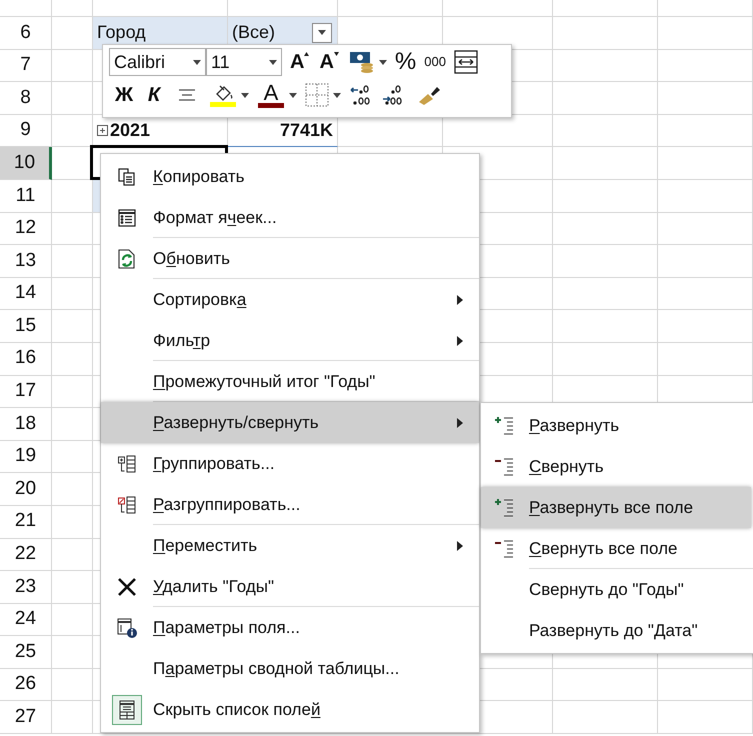 This screenshot has height=736, width=753. I want to click on row-label: 2021, so click(130, 130).